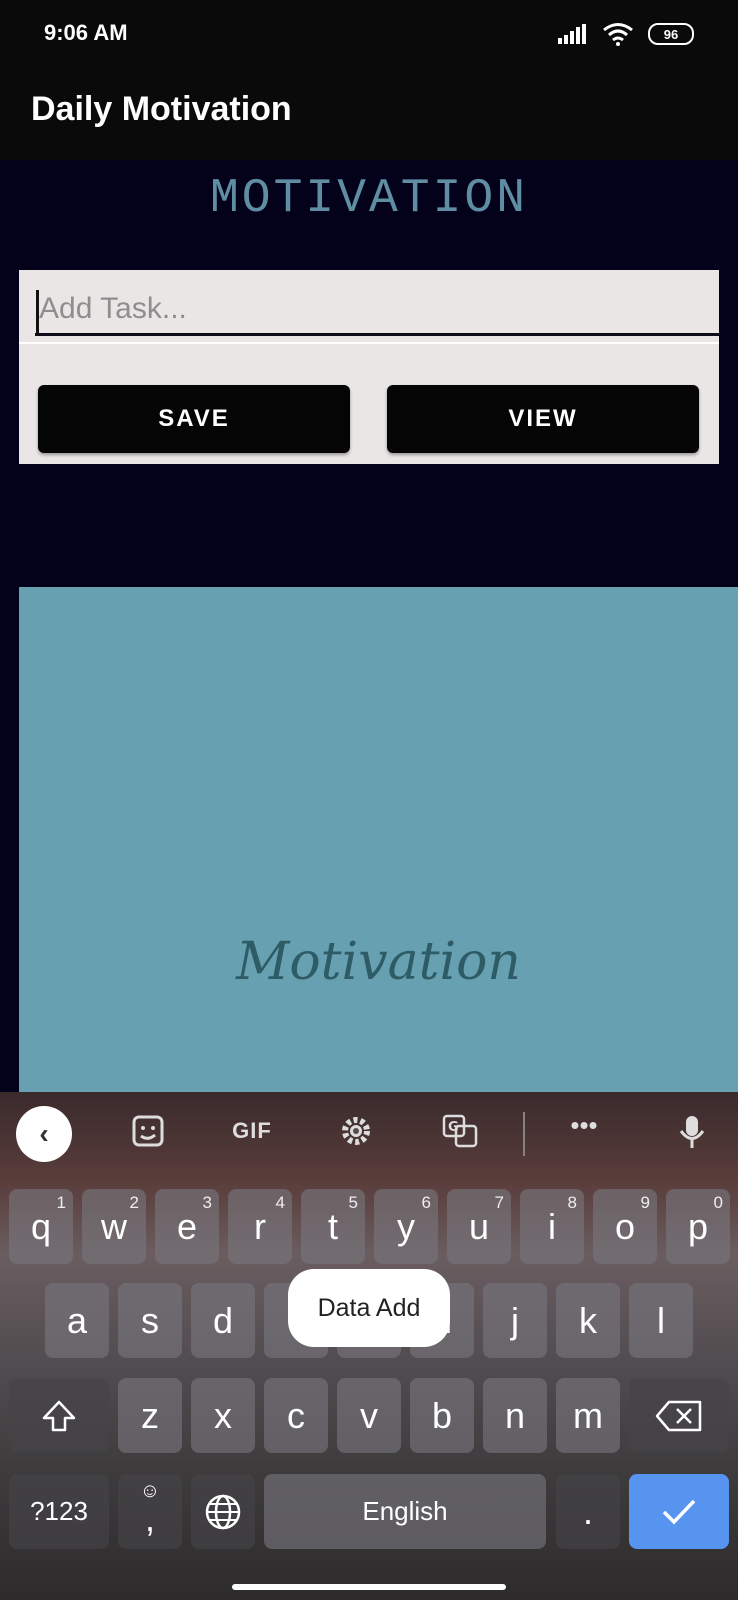 Image resolution: width=738 pixels, height=1600 pixels. What do you see at coordinates (572, 34) in the screenshot?
I see `signal-icon` at bounding box center [572, 34].